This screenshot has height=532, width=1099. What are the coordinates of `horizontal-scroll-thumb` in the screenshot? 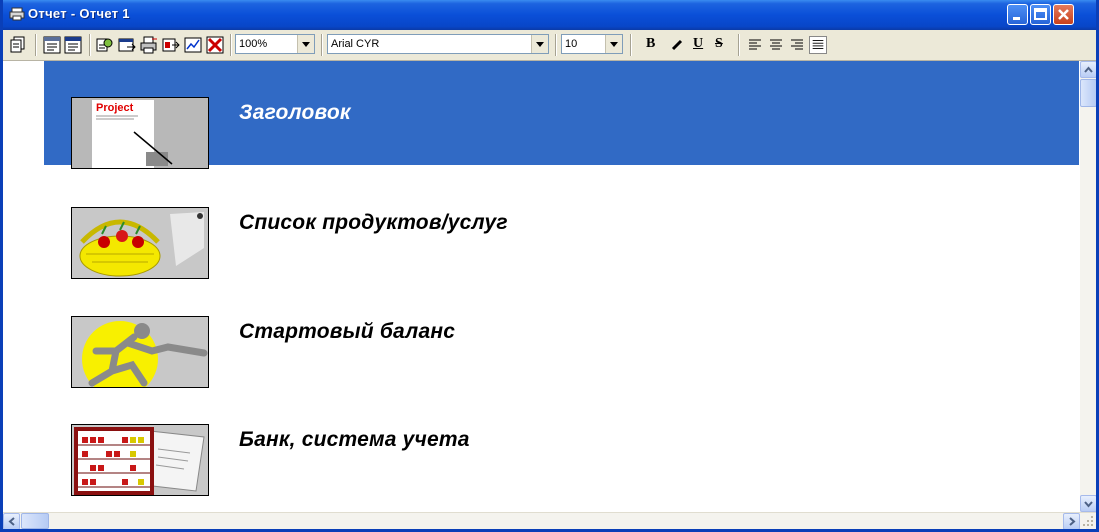 It's located at (35, 521).